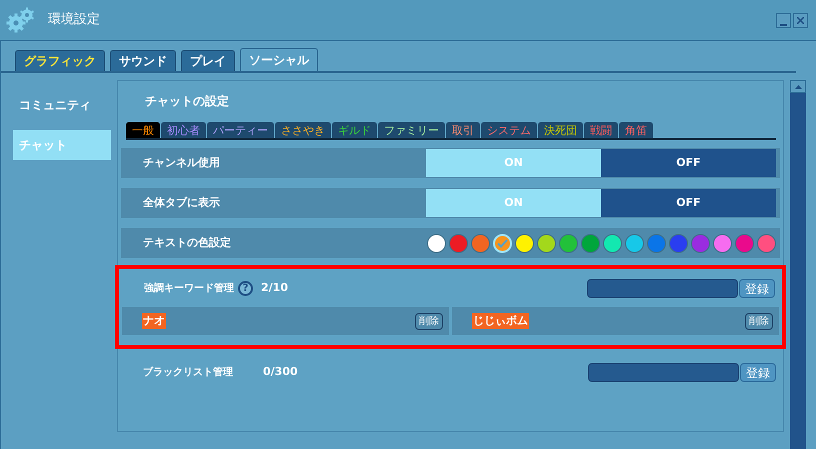 The width and height of the screenshot is (816, 449). I want to click on close-icon, so click(800, 20).